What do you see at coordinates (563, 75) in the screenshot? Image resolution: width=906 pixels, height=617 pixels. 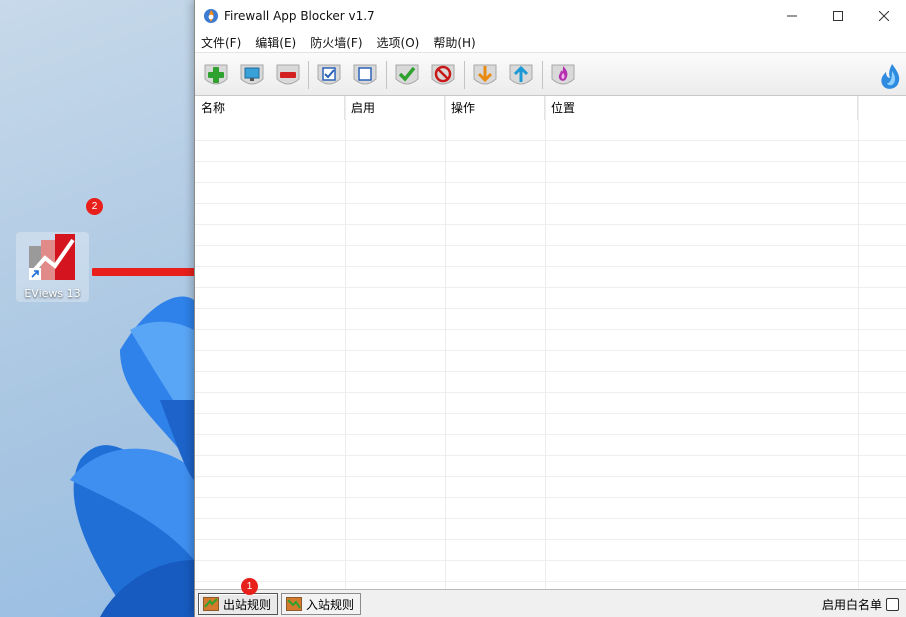 I see `purple-flame-icon` at bounding box center [563, 75].